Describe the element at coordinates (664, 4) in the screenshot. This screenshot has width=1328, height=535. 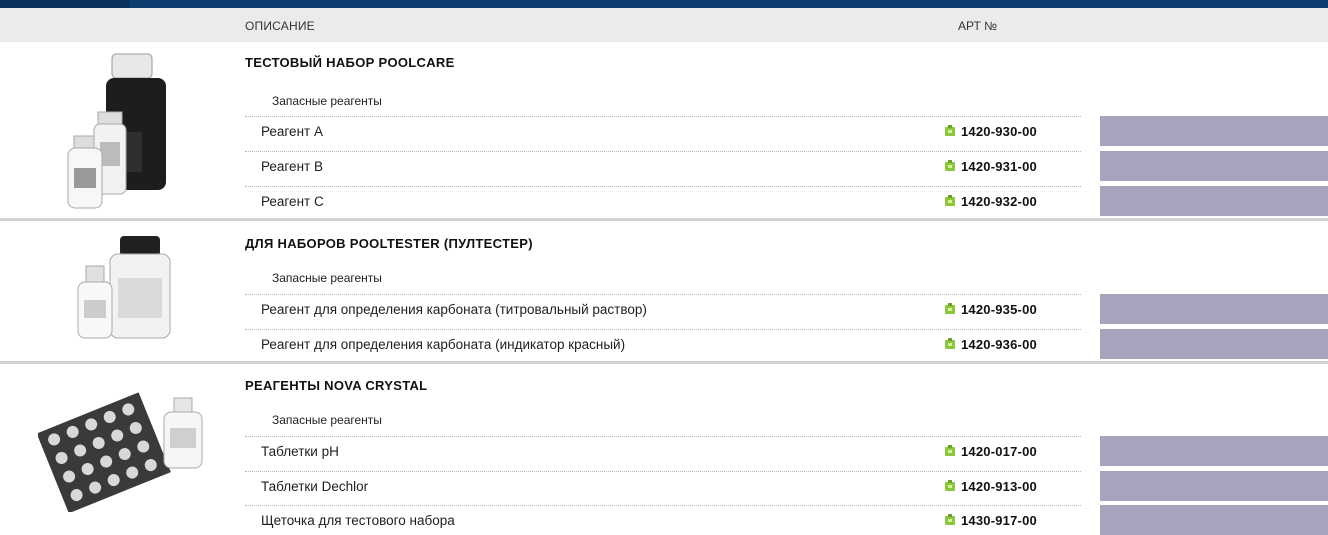
I see `top-bar` at that location.